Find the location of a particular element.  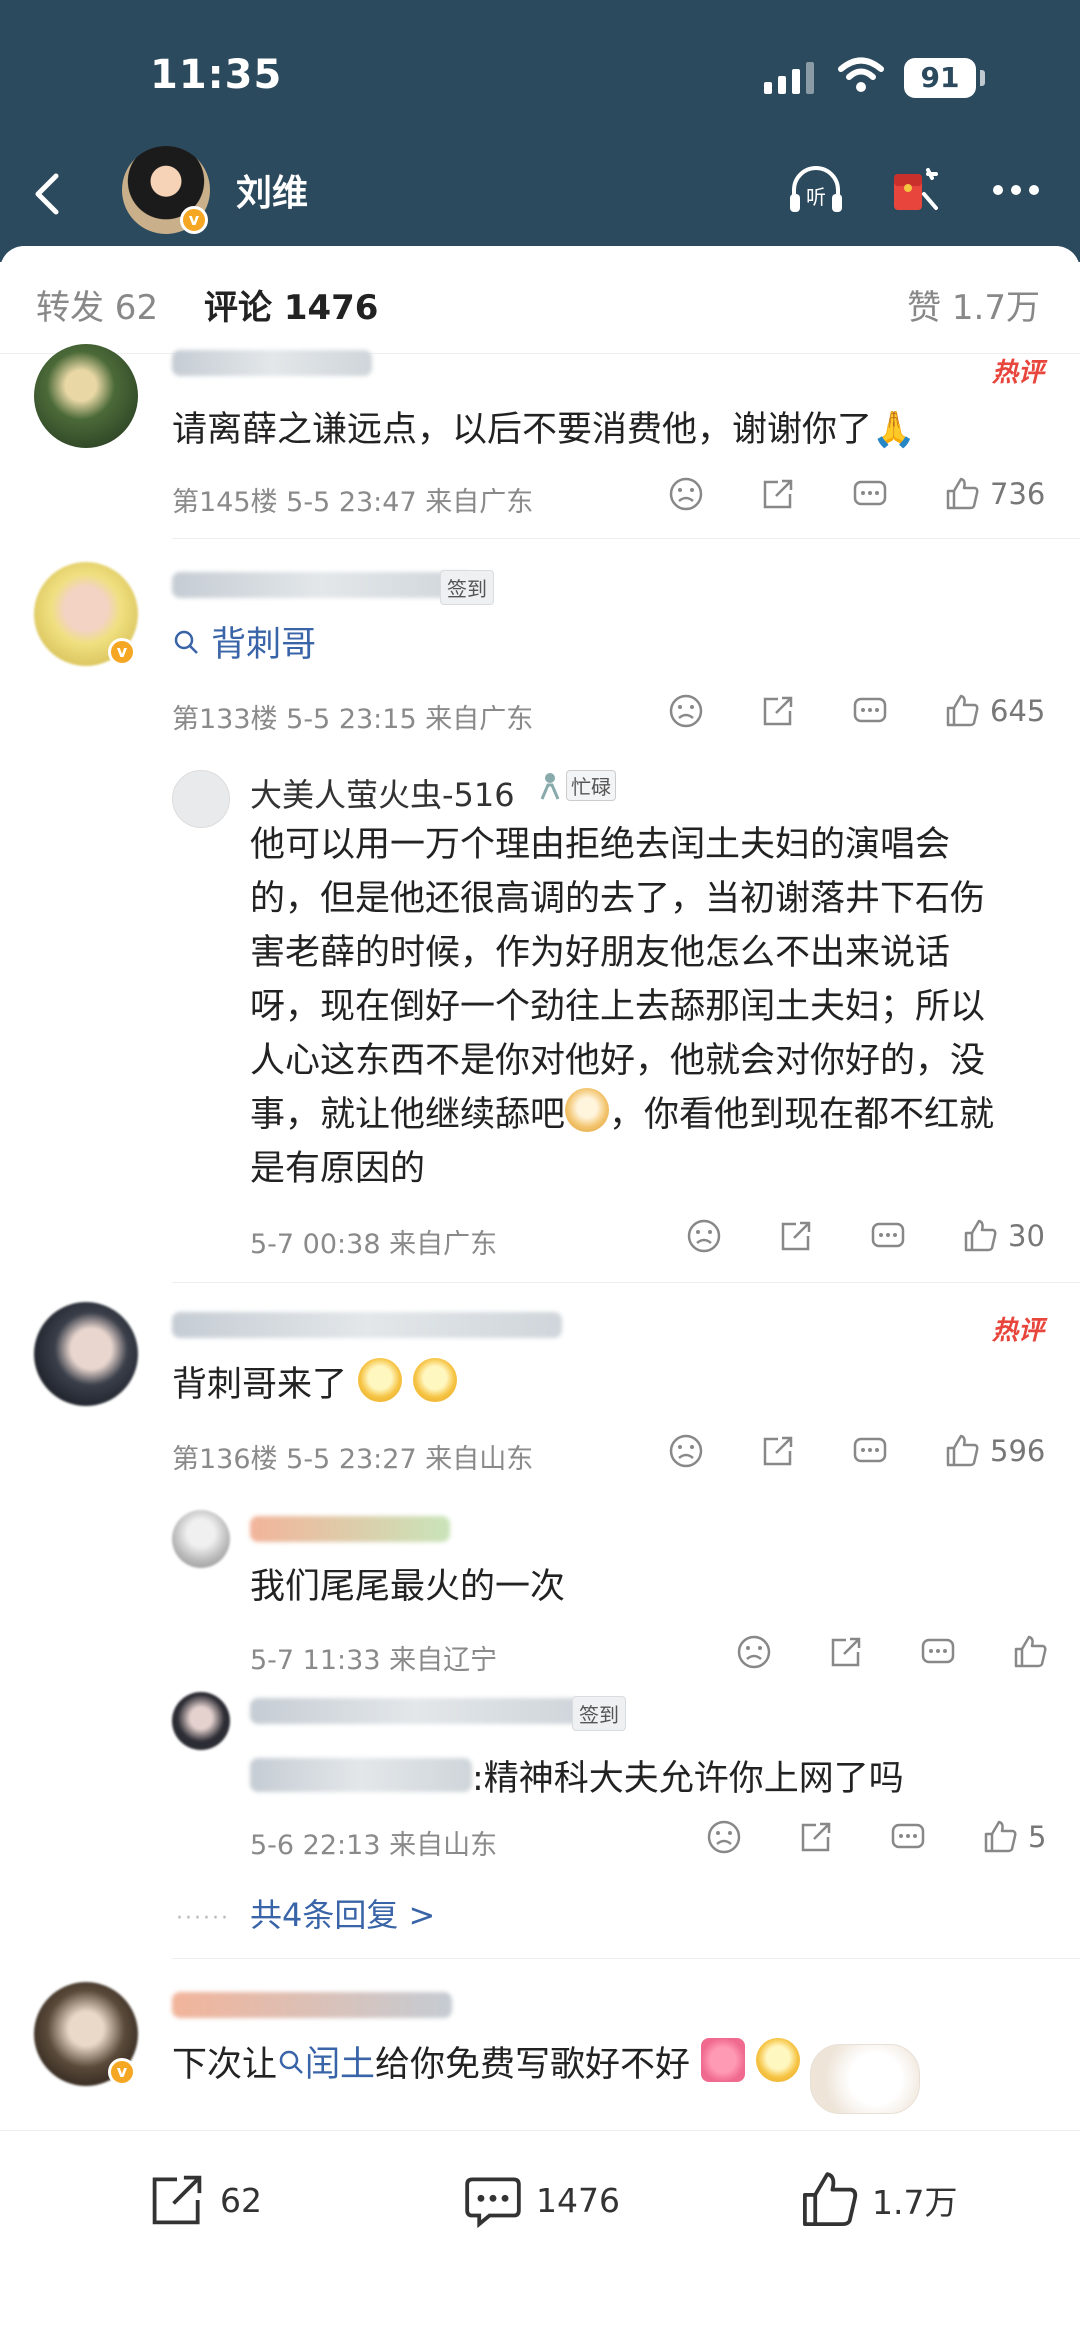

reply-actions is located at coordinates (892, 1652).